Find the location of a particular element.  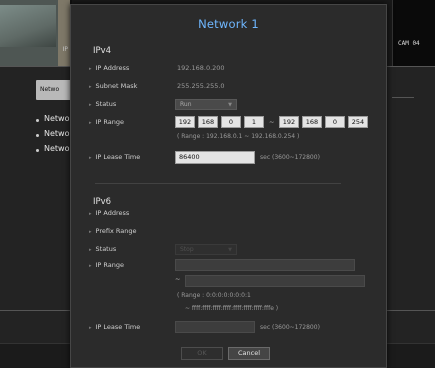

ipv4-range-hint: ( Range : 192.168.0.1 ~ 192.168.0.254 ) is located at coordinates (238, 136).